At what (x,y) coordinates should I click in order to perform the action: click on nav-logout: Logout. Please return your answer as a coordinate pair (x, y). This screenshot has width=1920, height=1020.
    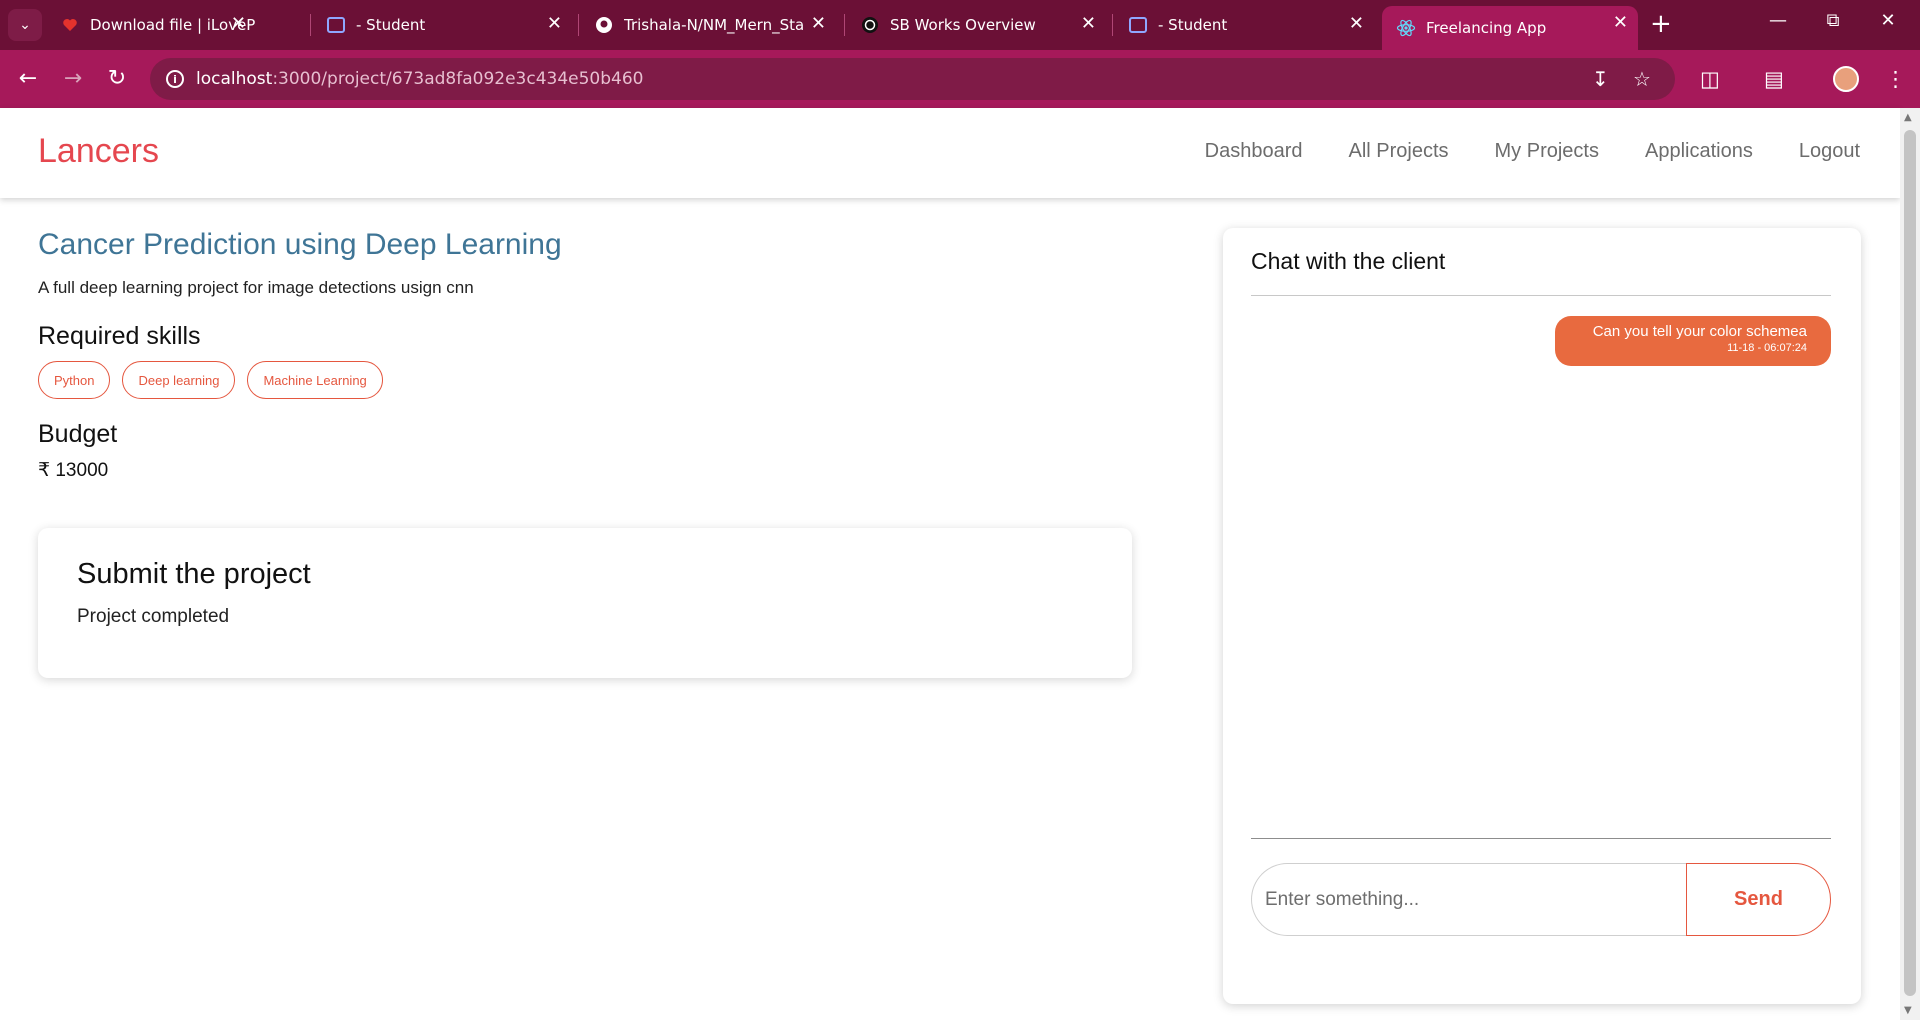
    Looking at the image, I should click on (1829, 151).